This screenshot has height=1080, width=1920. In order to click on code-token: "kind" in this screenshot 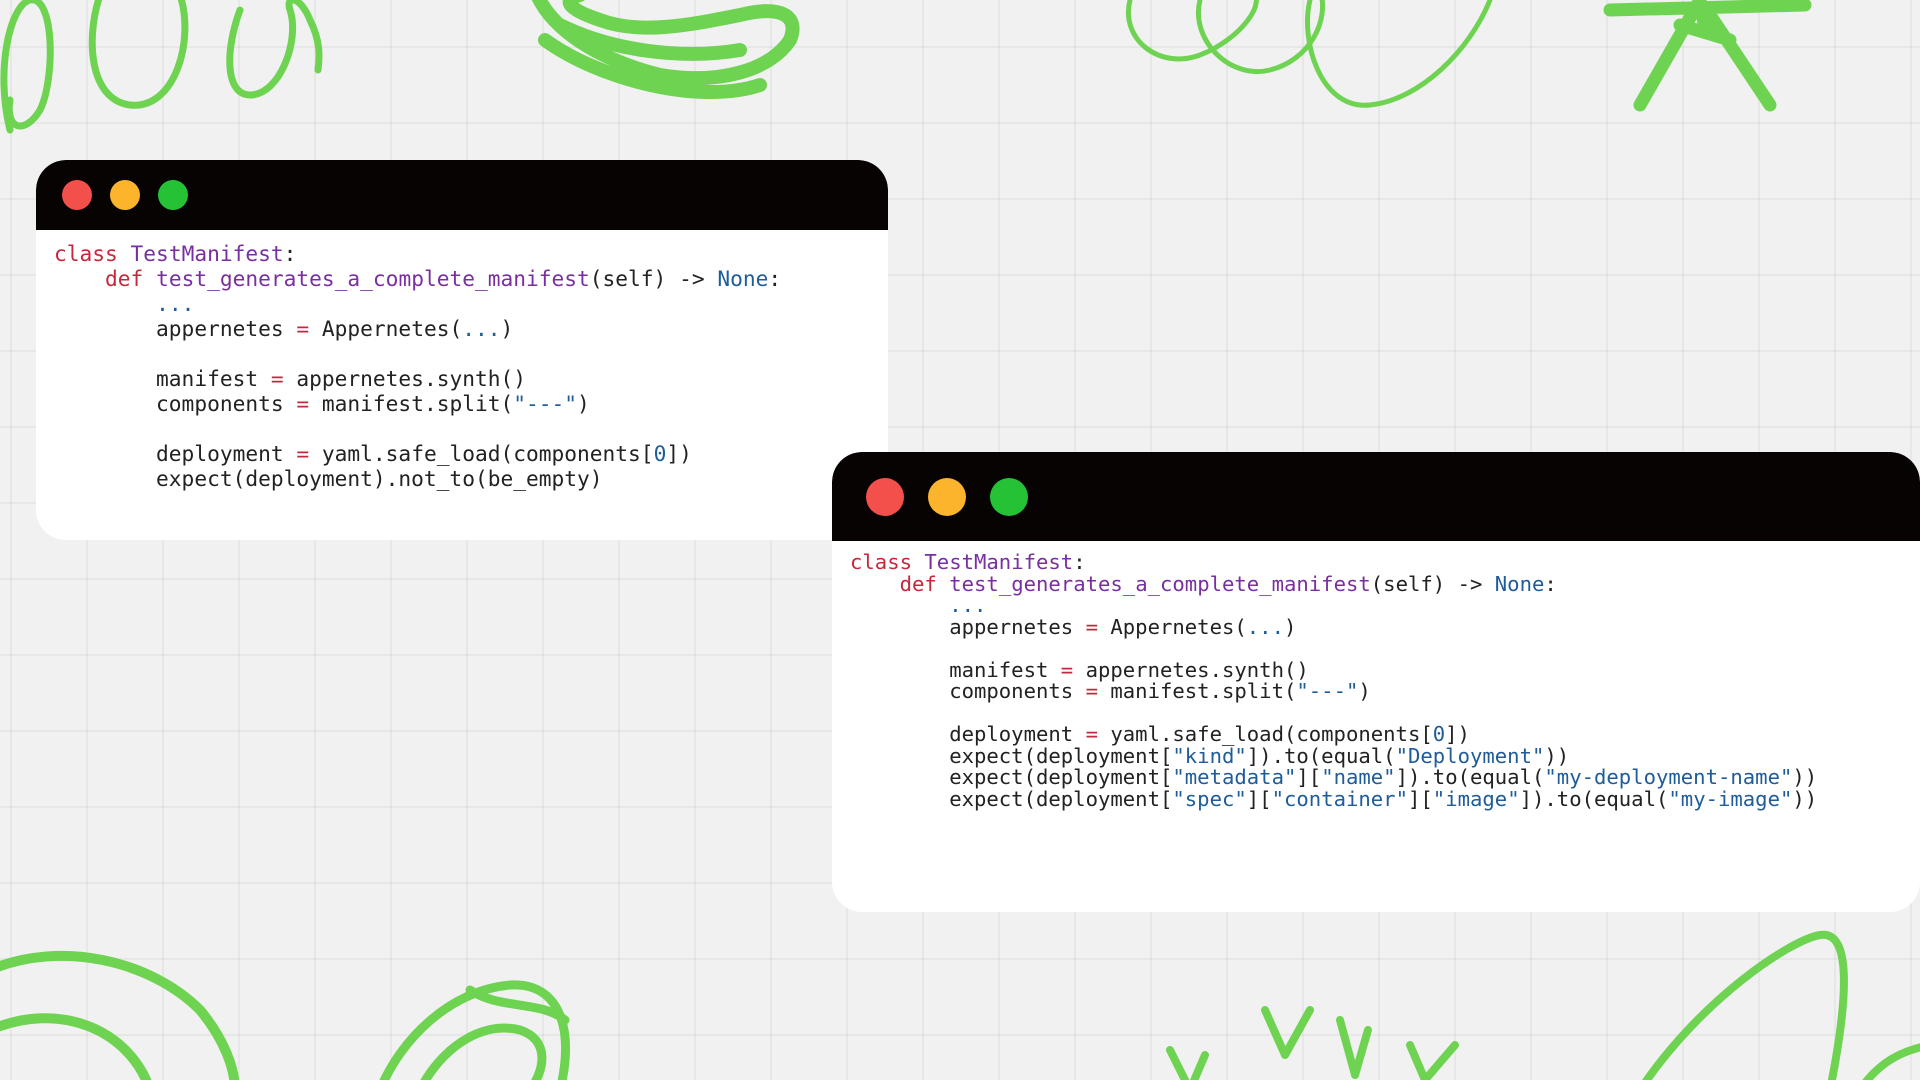, I will do `click(1209, 755)`.